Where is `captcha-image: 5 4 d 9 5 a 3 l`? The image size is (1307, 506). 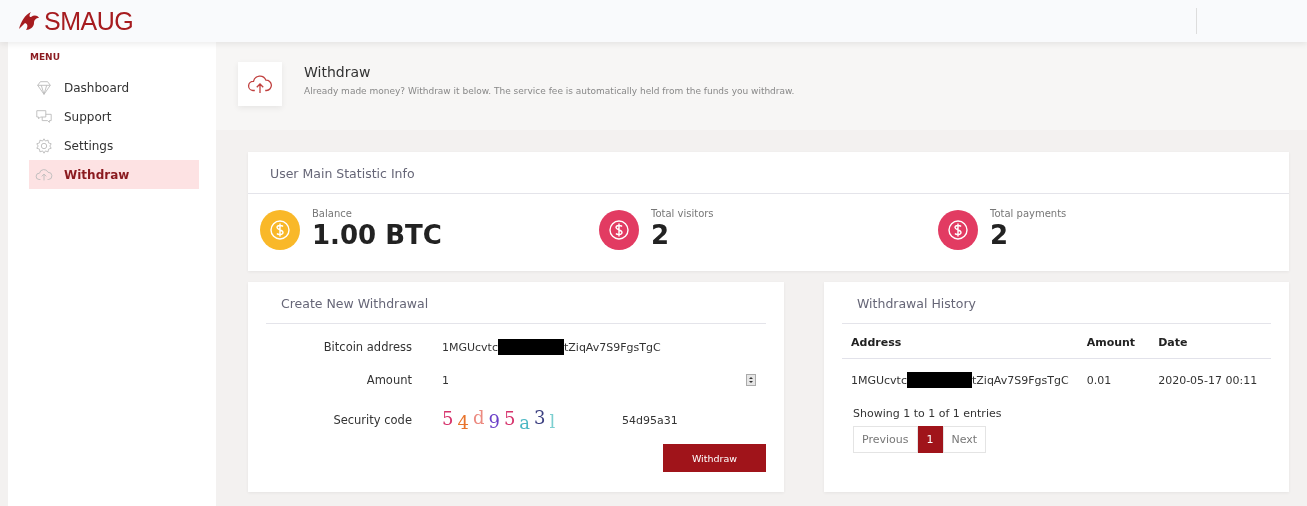 captcha-image: 5 4 d 9 5 a 3 l is located at coordinates (499, 420).